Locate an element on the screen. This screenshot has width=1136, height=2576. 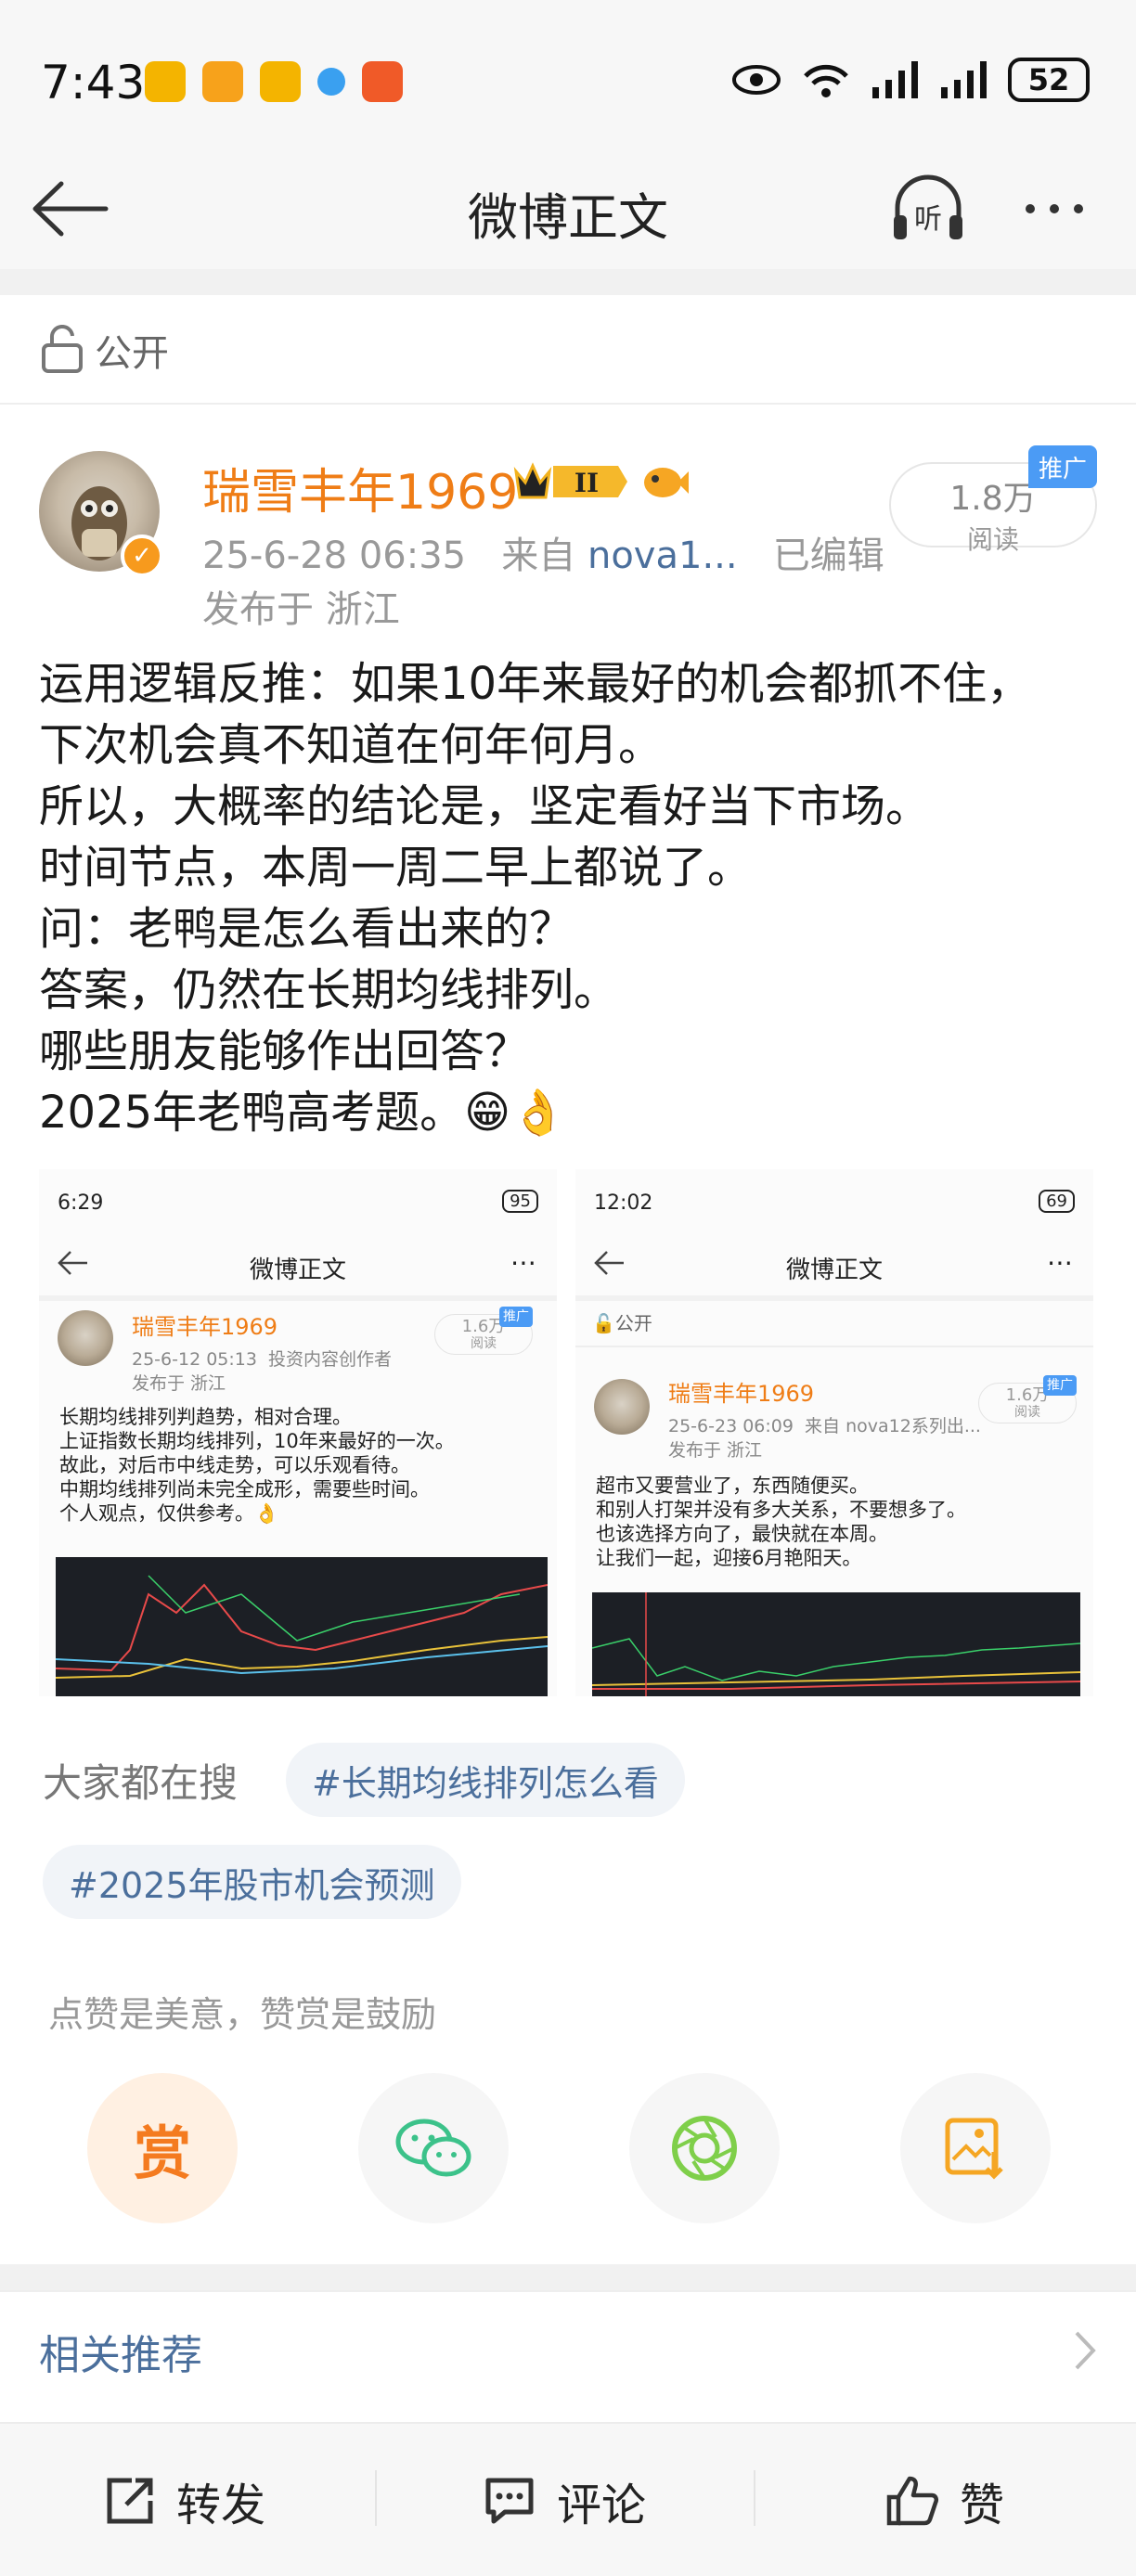
share-moments-button is located at coordinates (704, 2148).